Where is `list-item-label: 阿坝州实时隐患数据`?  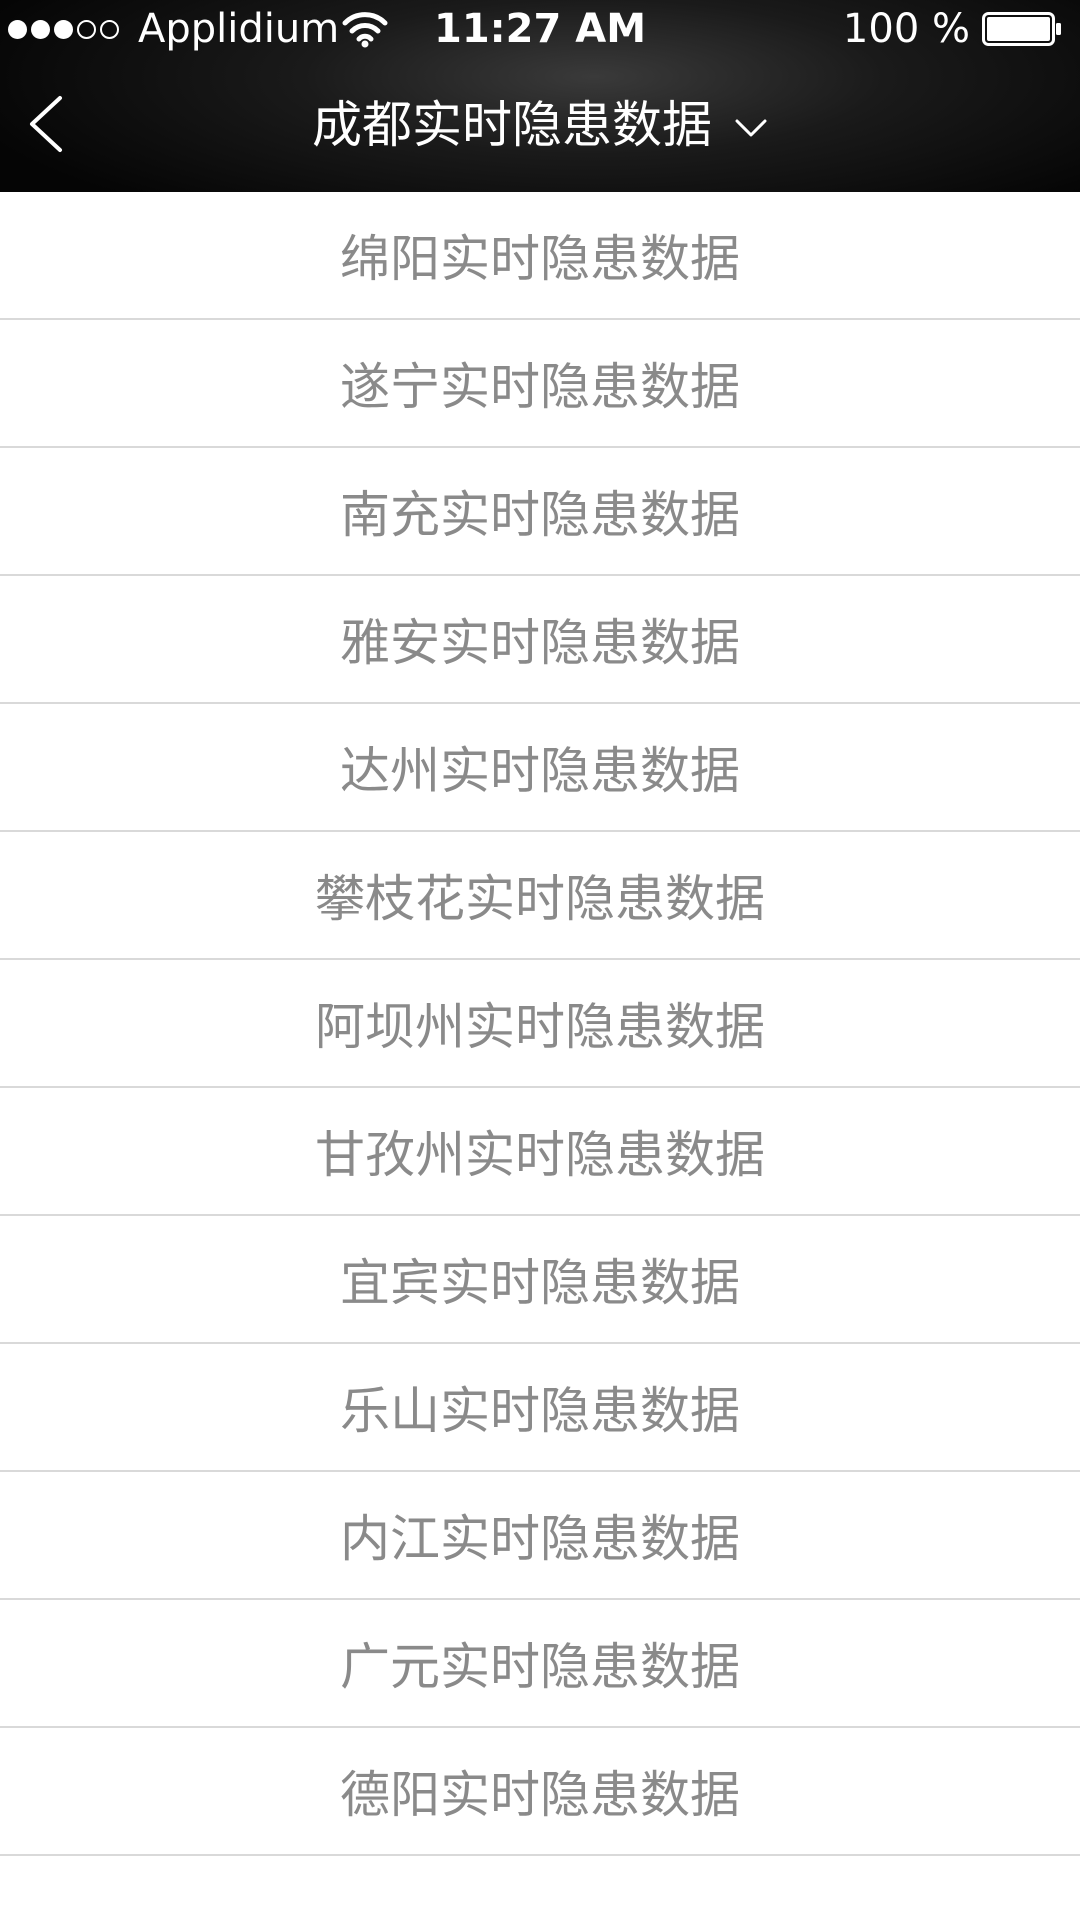 list-item-label: 阿坝州实时隐患数据 is located at coordinates (540, 1027).